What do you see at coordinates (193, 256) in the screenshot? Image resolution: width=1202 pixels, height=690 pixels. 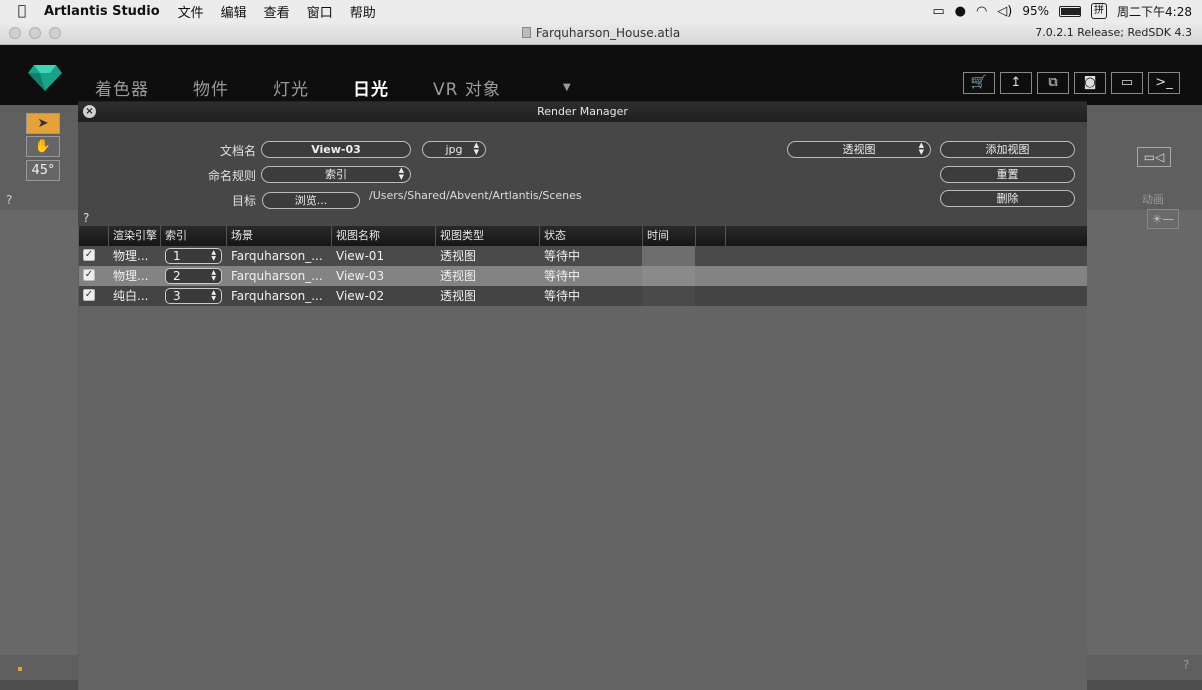 I see `index-stepper: 1 ▲ ▼` at bounding box center [193, 256].